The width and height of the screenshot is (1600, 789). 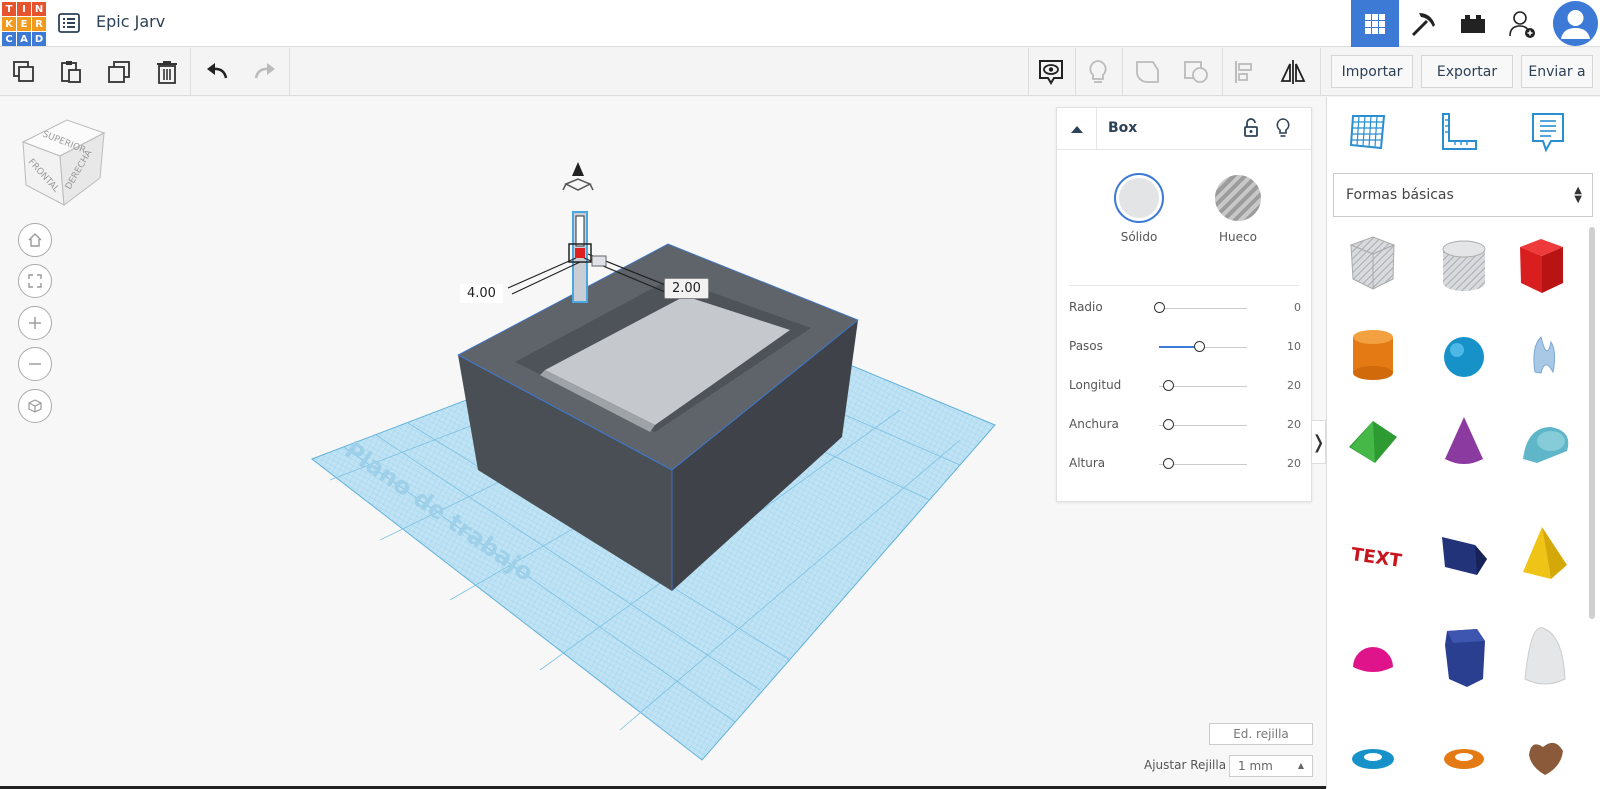 What do you see at coordinates (1545, 656) in the screenshot?
I see `shape-paraboloid` at bounding box center [1545, 656].